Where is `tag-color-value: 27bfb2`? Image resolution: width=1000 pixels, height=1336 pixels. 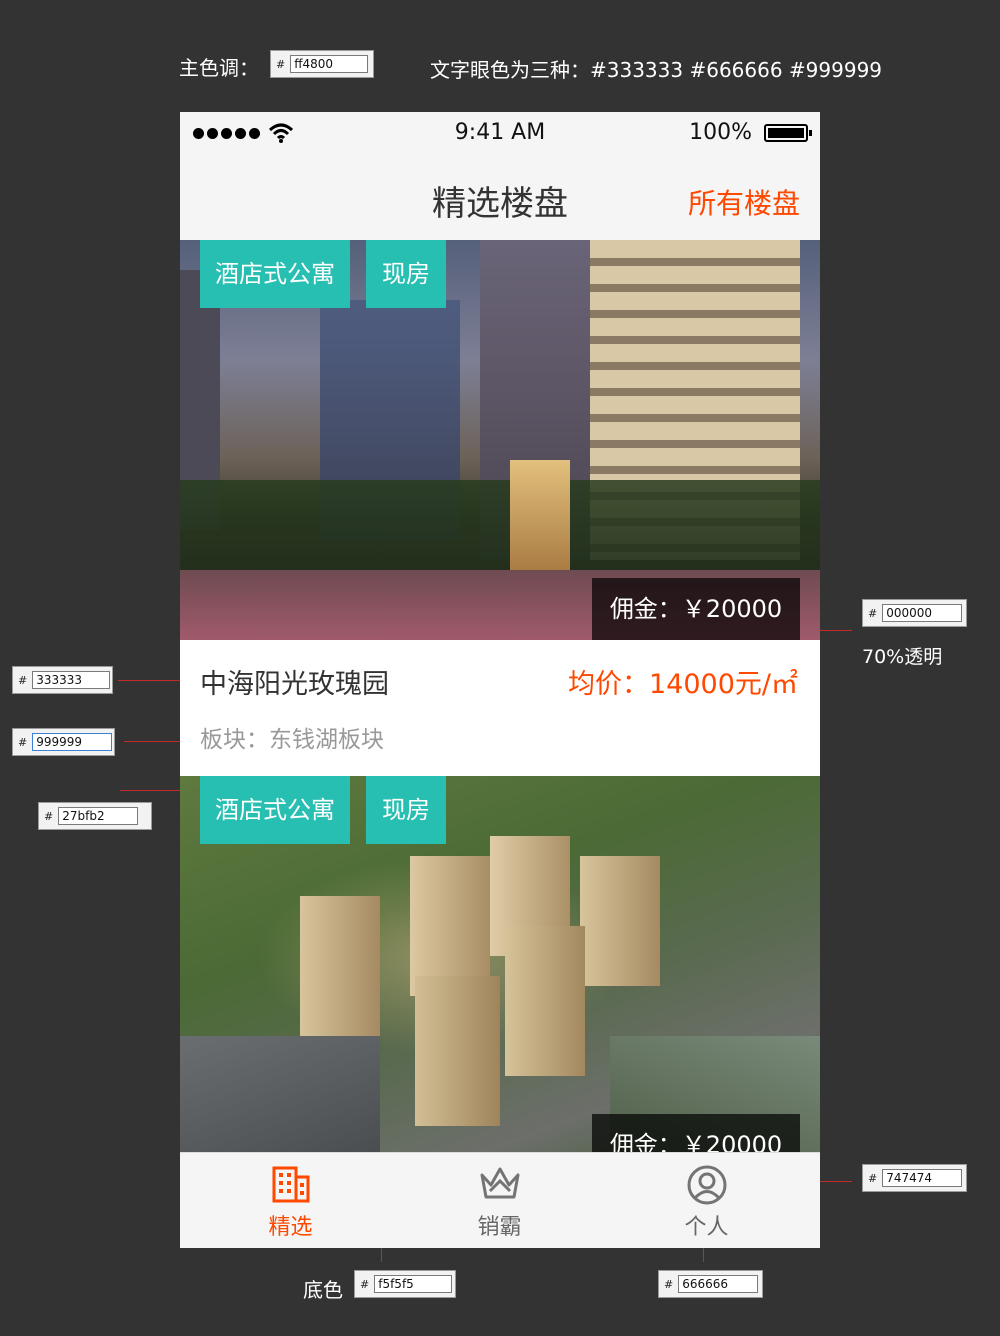 tag-color-value: 27bfb2 is located at coordinates (98, 816).